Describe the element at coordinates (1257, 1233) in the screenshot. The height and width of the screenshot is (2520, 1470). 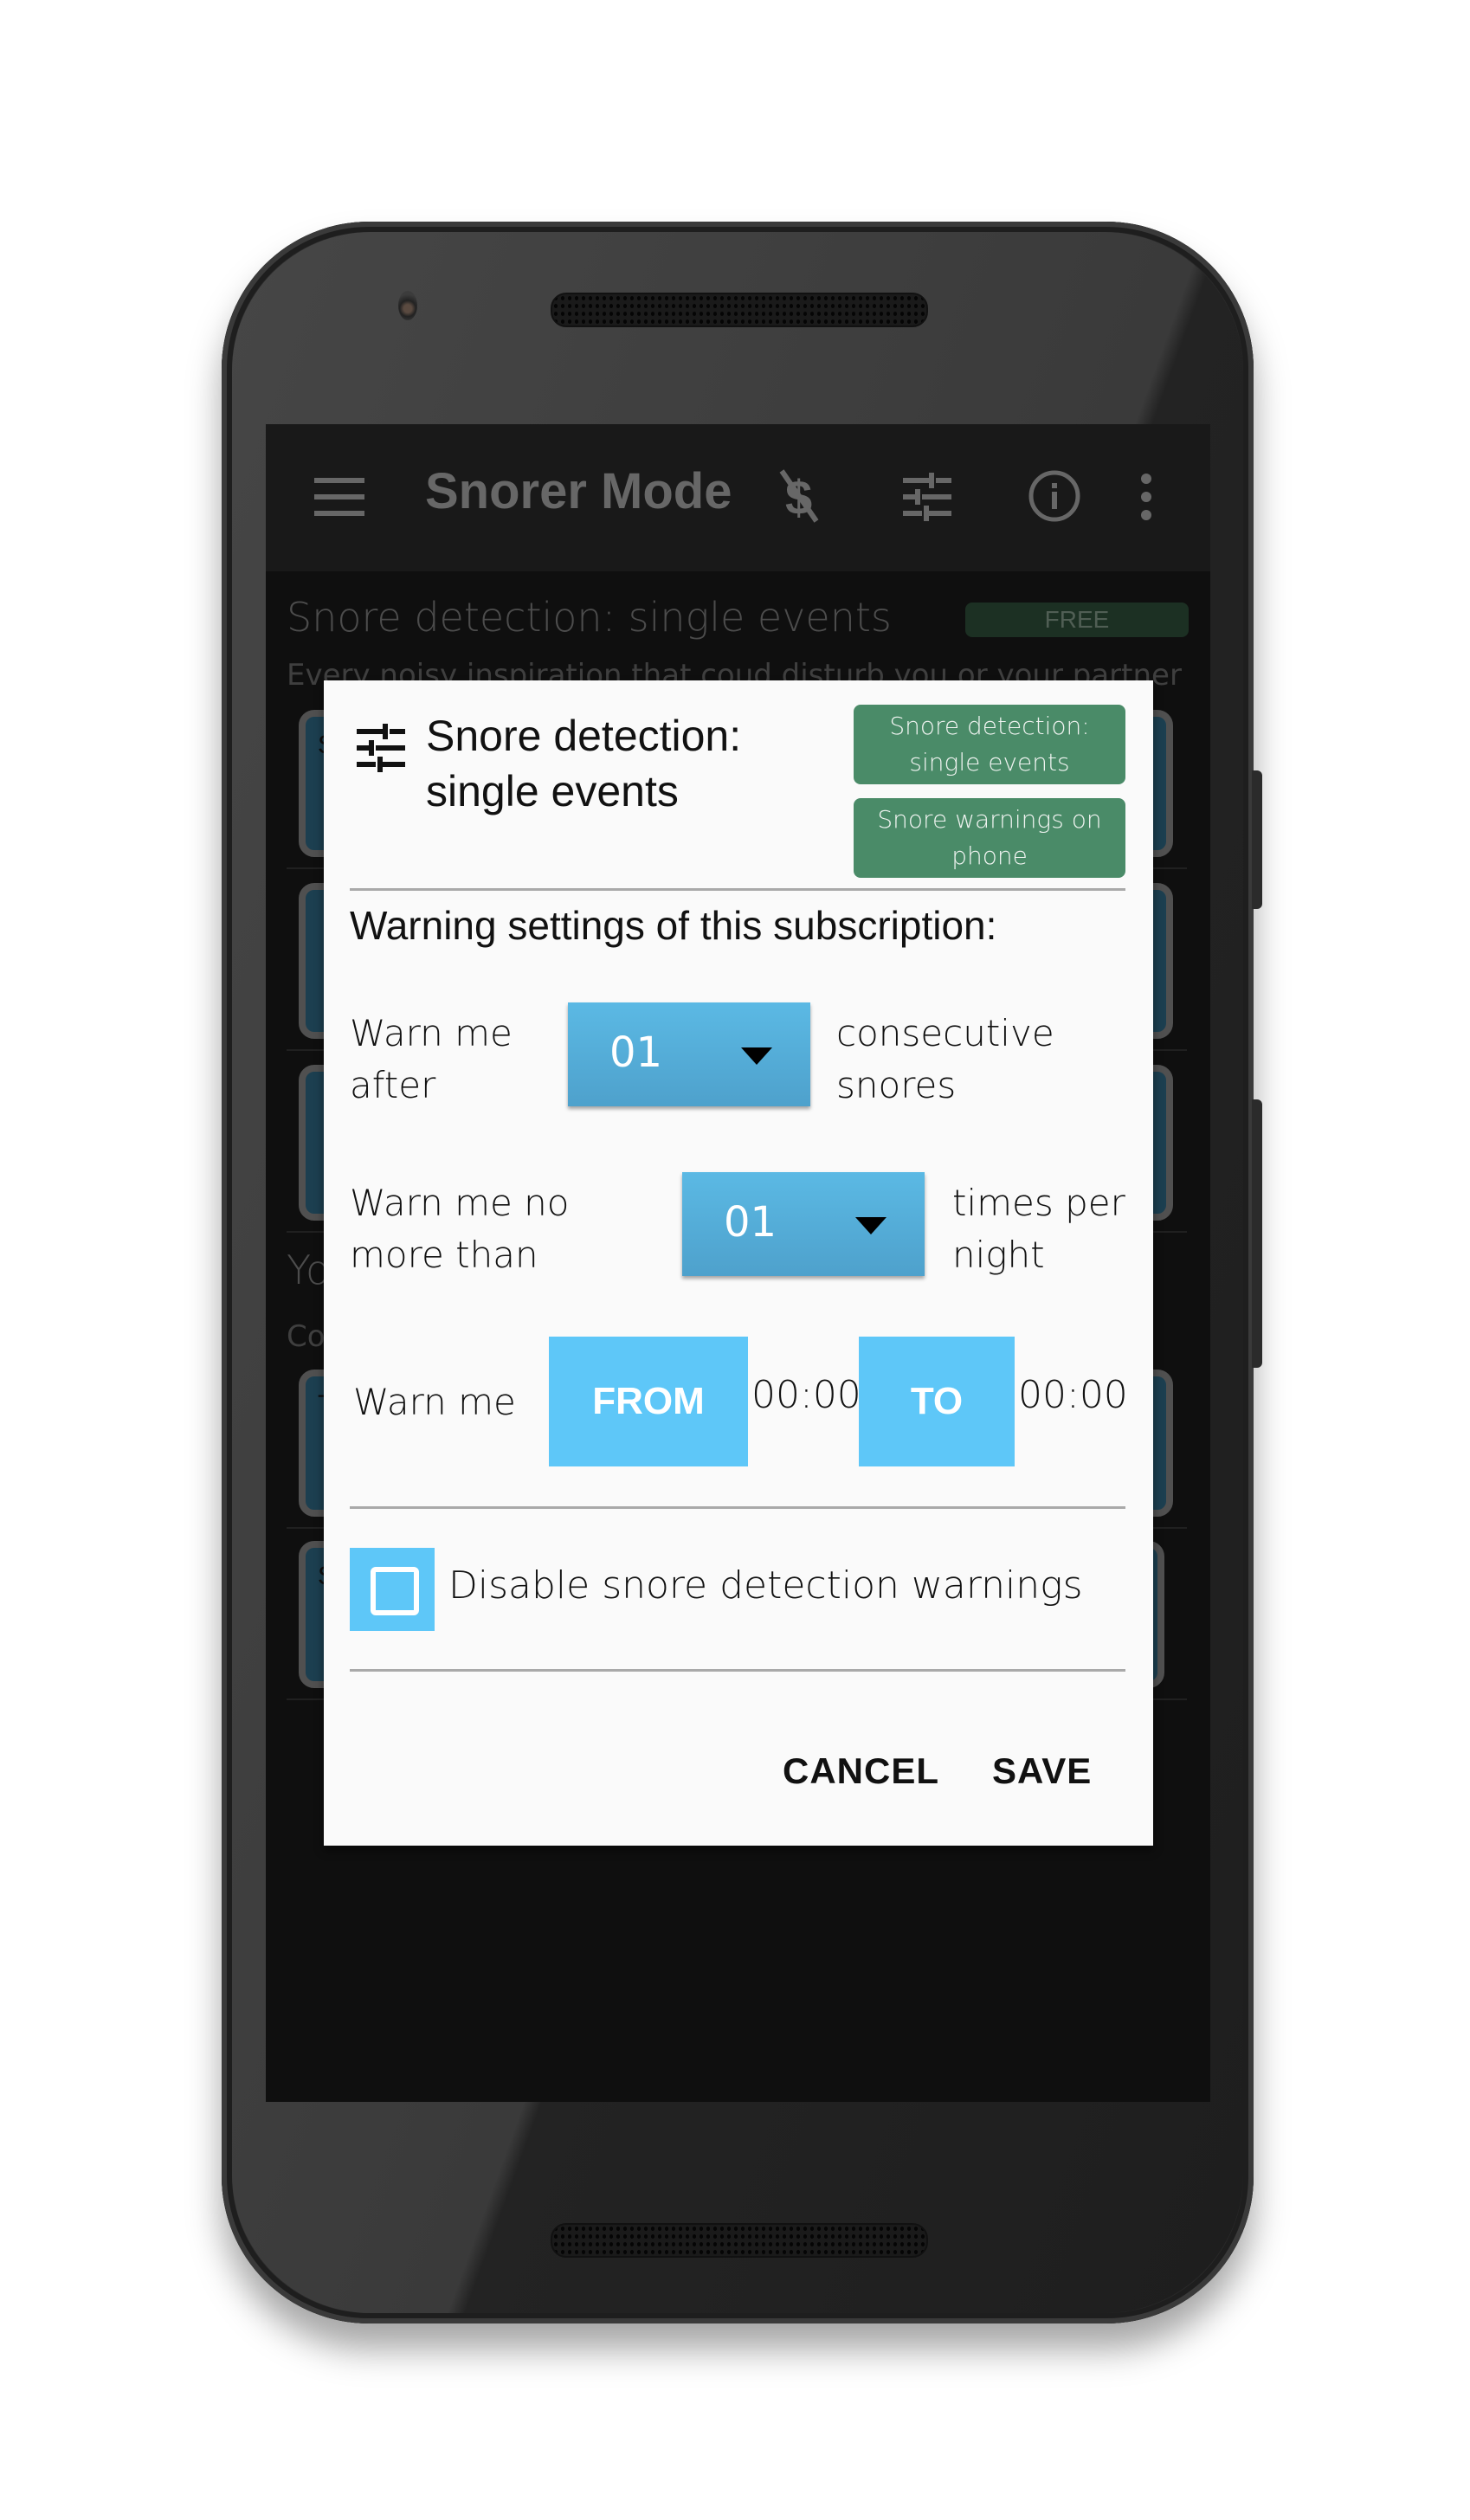
I see `volume-button` at that location.